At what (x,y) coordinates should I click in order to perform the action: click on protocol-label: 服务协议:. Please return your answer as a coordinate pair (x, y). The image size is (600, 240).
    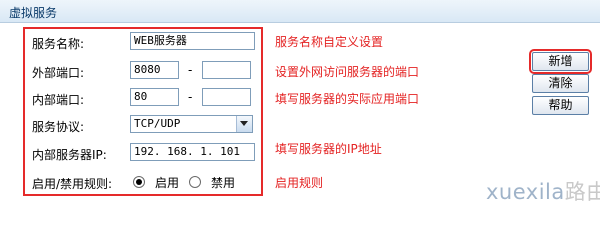
    Looking at the image, I should click on (58, 127).